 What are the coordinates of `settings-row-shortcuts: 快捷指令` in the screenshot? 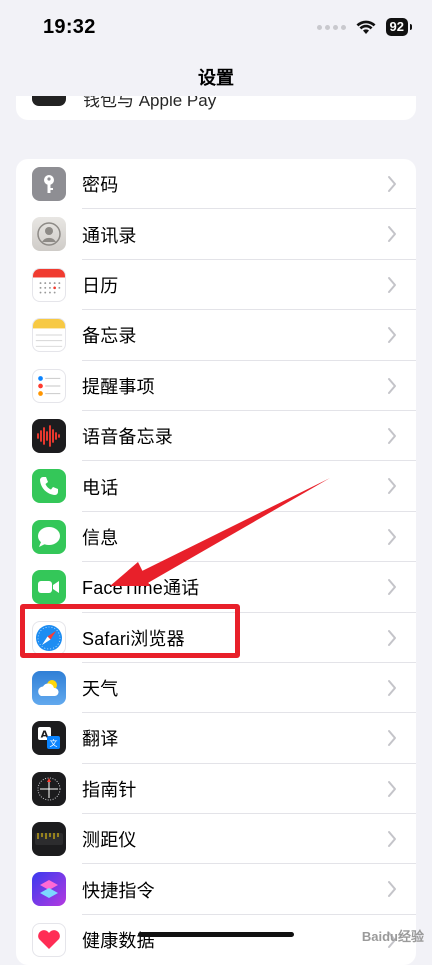 It's located at (216, 890).